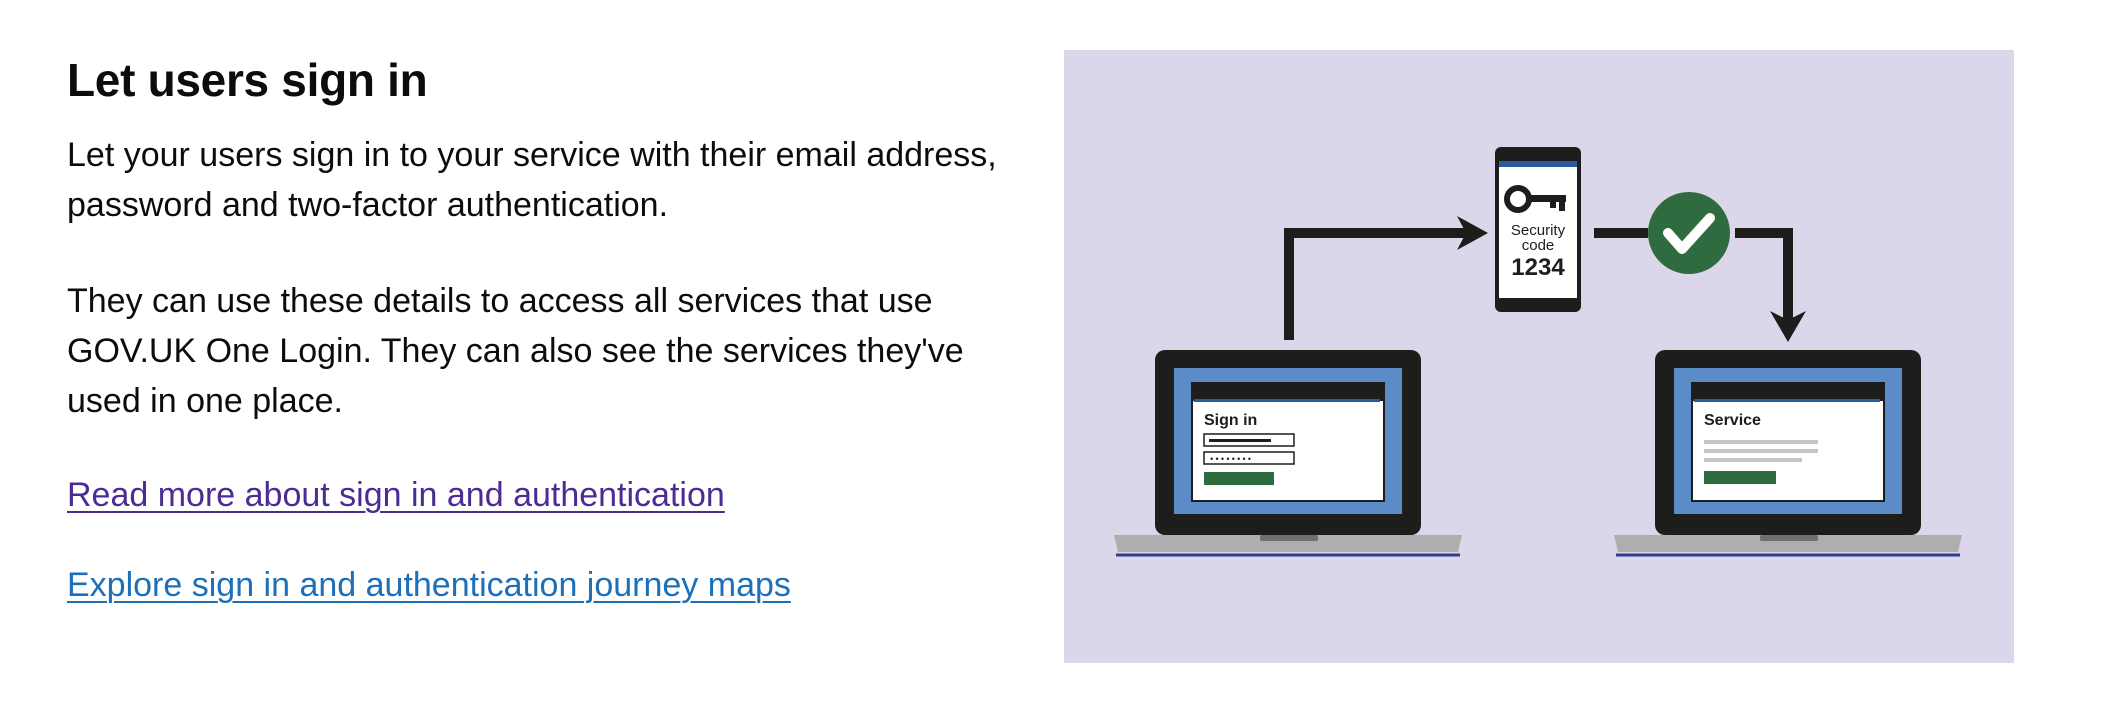  Describe the element at coordinates (1788, 453) in the screenshot. I see `laptop-icon: Service` at that location.